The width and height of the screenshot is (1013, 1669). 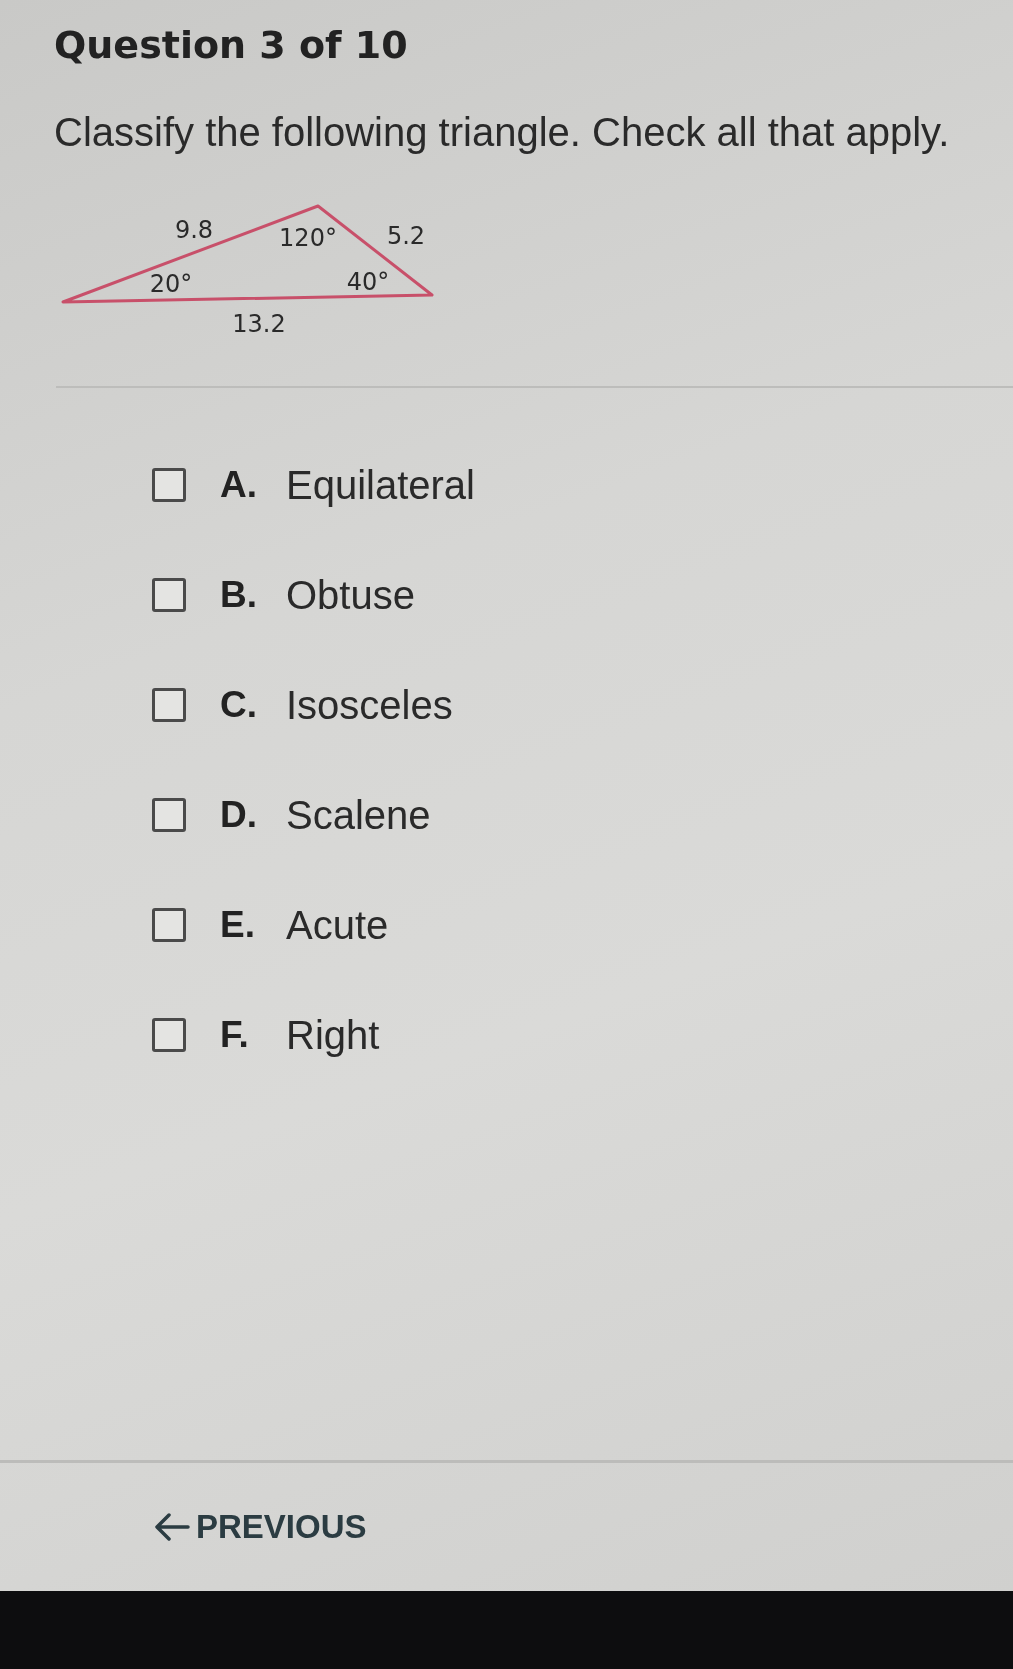 What do you see at coordinates (358, 815) in the screenshot?
I see `option-label: Scalene` at bounding box center [358, 815].